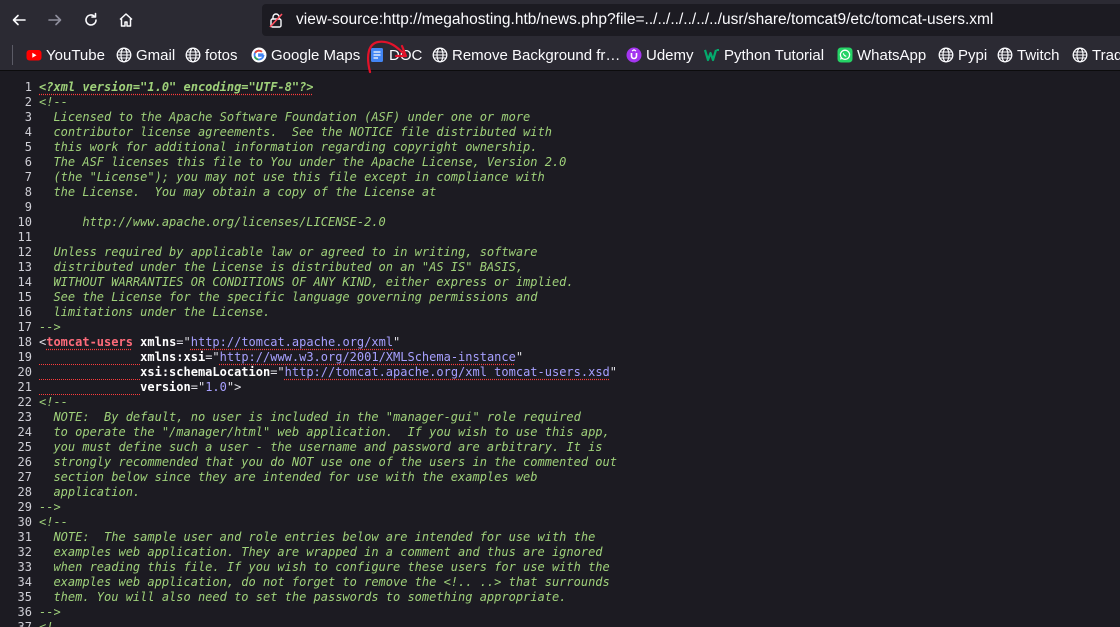 The image size is (1120, 627). Describe the element at coordinates (24, 612) in the screenshot. I see `line-number: 36` at that location.